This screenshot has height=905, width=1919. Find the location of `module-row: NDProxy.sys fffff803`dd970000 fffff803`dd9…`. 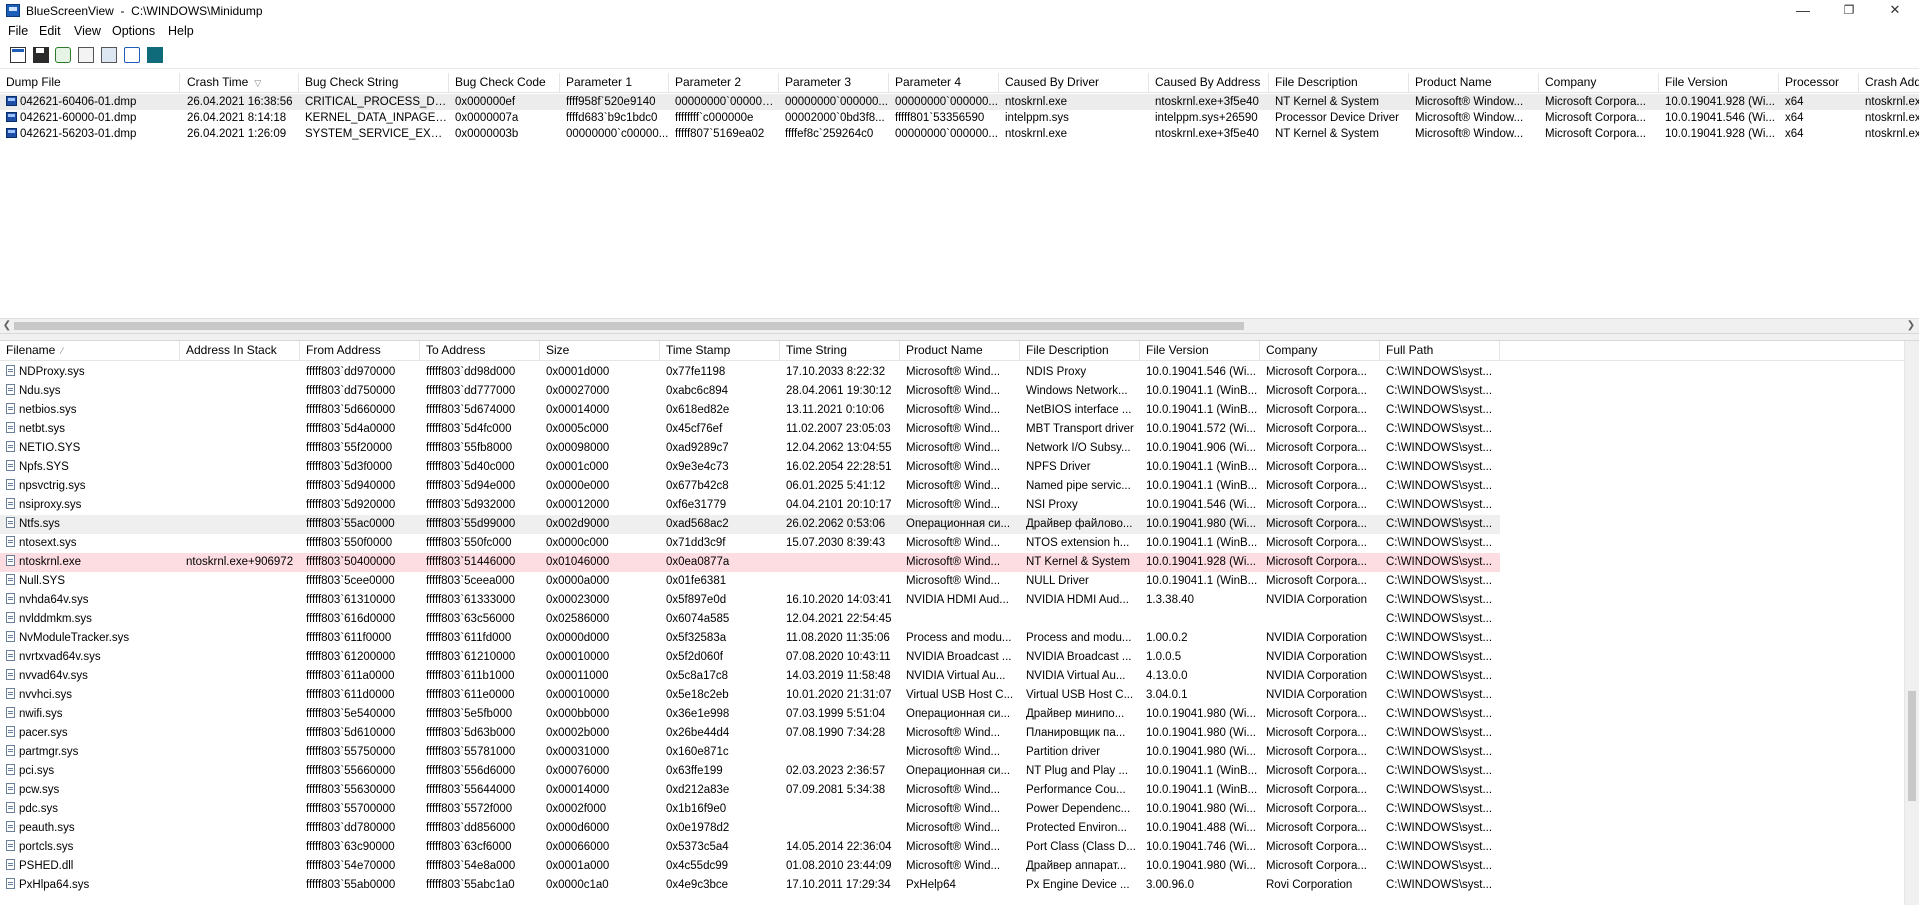

module-row: NDProxy.sys fffff803`dd970000 fffff803`dd9… is located at coordinates (750, 372).